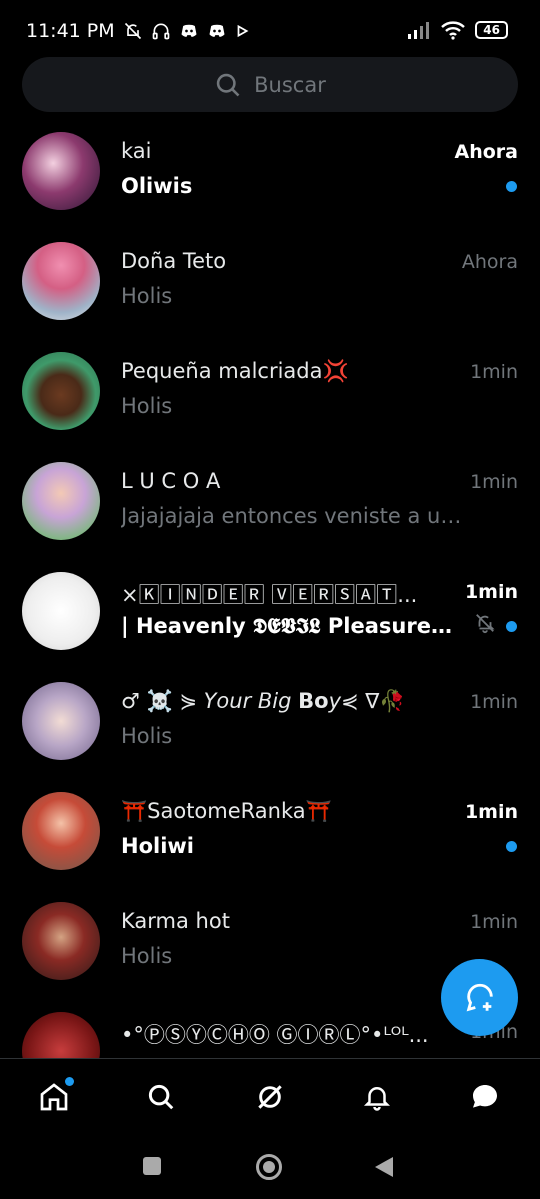 The image size is (540, 1199). Describe the element at coordinates (174, 261) in the screenshot. I see `conversation-name: Doña Teto` at that location.